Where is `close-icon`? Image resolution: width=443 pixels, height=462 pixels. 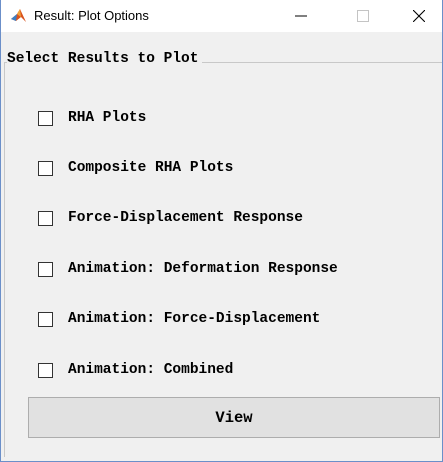
close-icon is located at coordinates (419, 16).